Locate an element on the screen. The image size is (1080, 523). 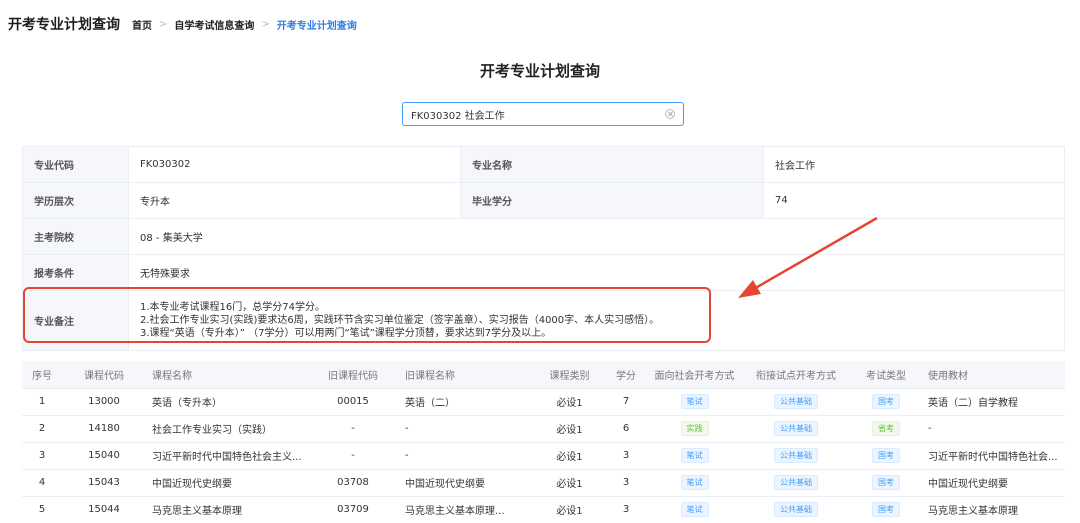
tag-cell: 省考 is located at coordinates (886, 429).